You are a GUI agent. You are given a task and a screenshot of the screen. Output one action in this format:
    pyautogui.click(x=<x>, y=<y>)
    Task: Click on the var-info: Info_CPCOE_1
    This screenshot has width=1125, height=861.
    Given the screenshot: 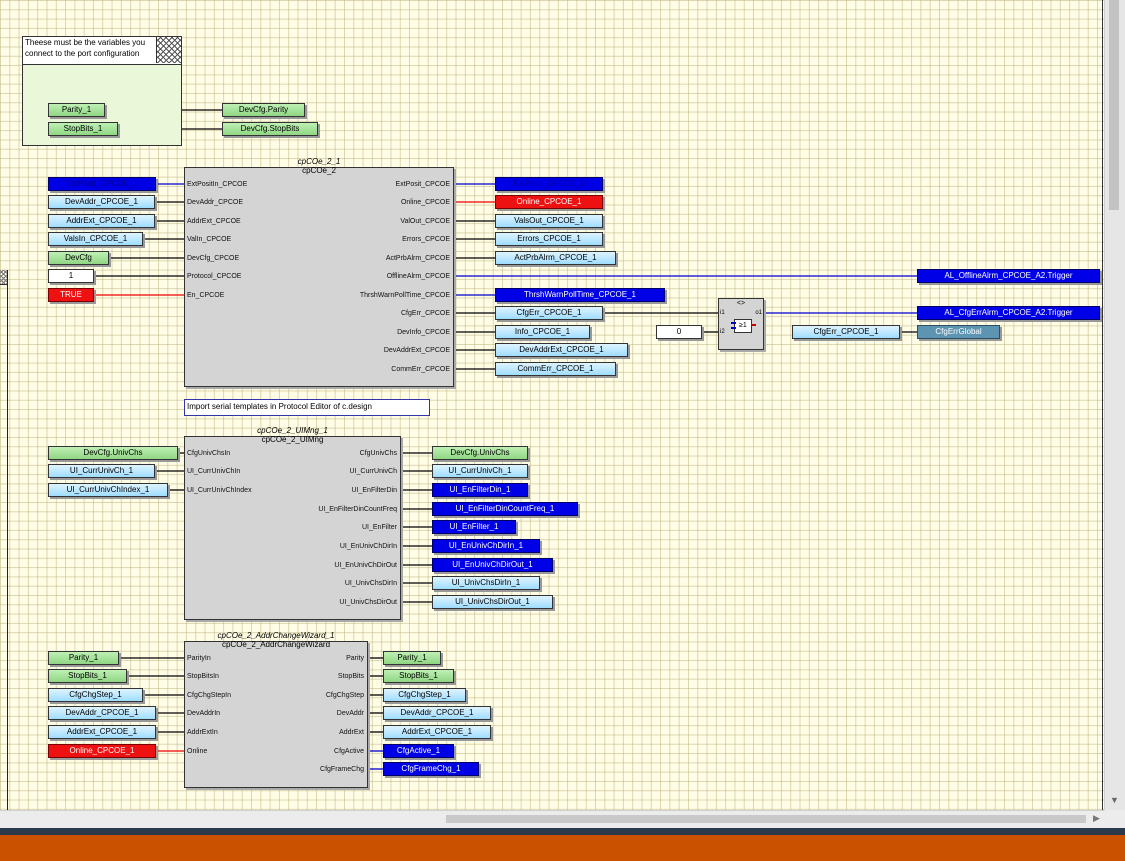 What is the action you would take?
    pyautogui.click(x=542, y=332)
    